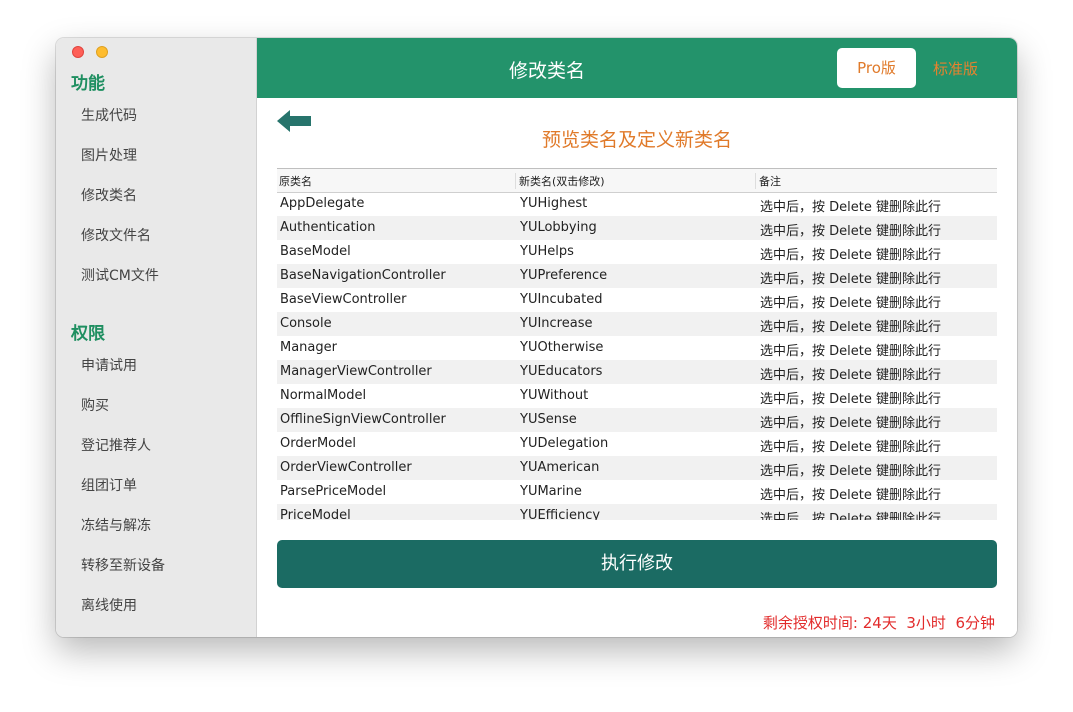 This screenshot has height=712, width=1073. Describe the element at coordinates (306, 323) in the screenshot. I see `cell-original-name: Console` at that location.